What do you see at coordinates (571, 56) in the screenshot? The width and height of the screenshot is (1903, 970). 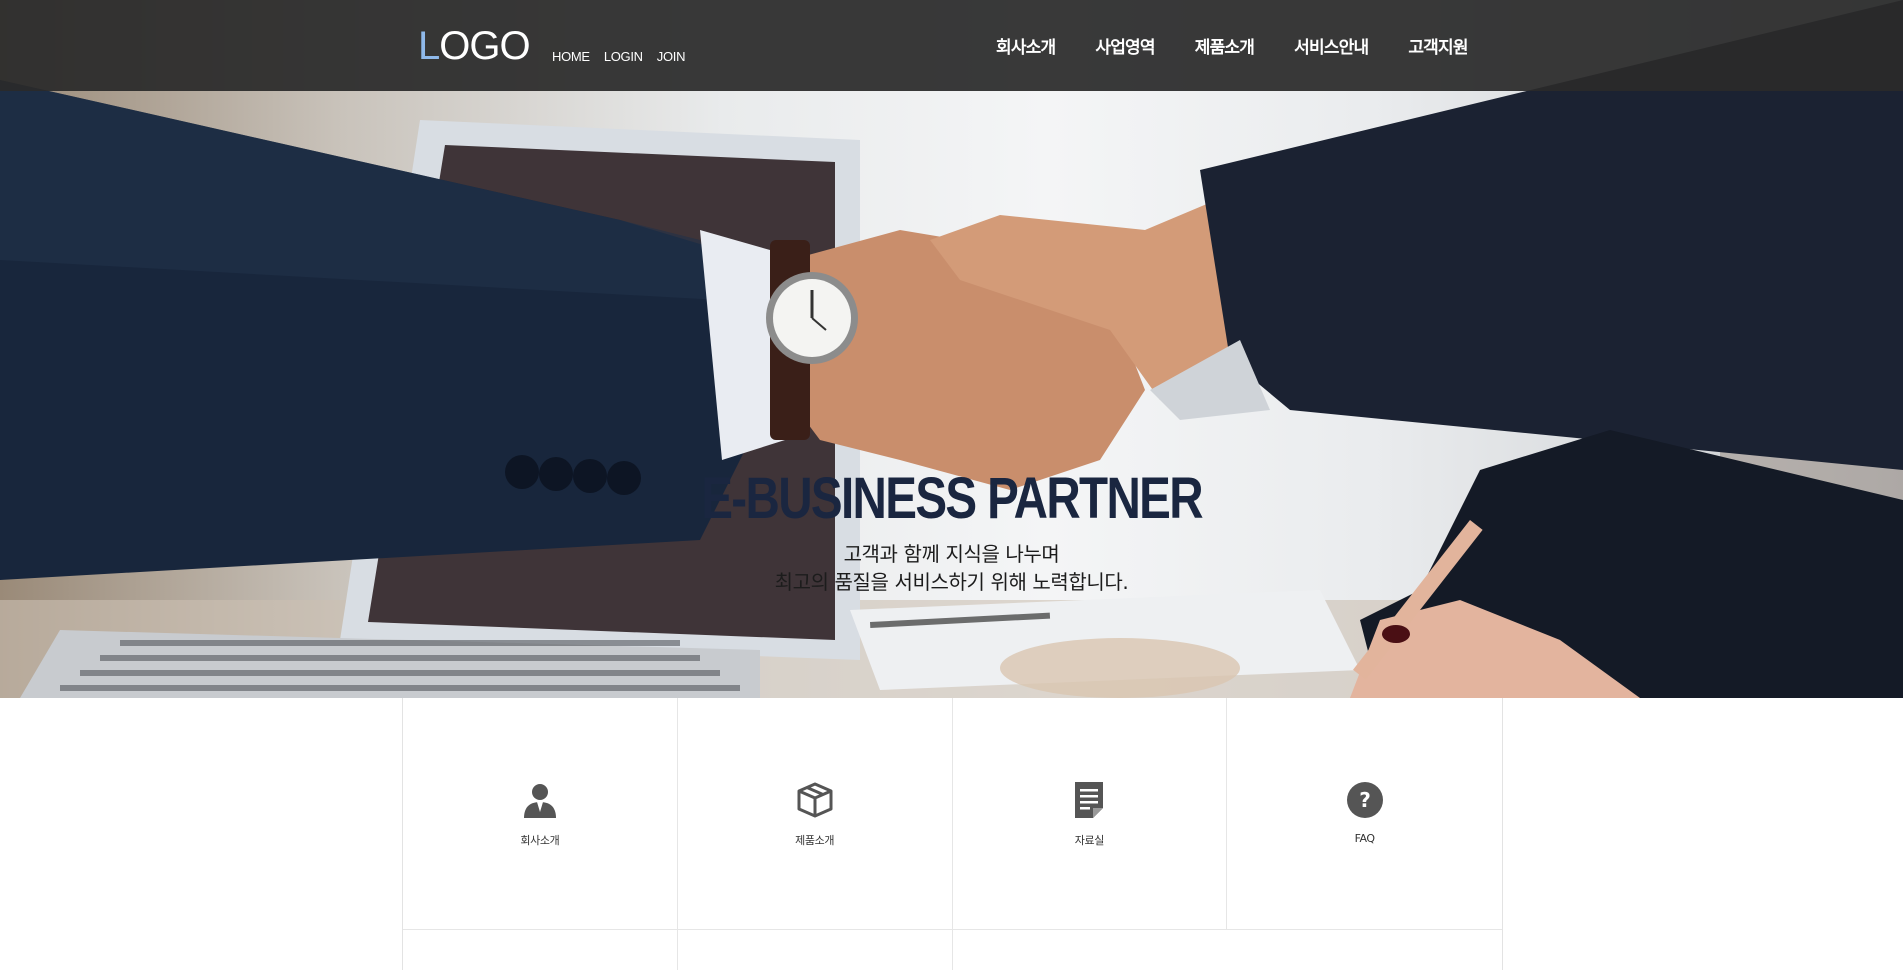 I see `util-link-home: HOME` at bounding box center [571, 56].